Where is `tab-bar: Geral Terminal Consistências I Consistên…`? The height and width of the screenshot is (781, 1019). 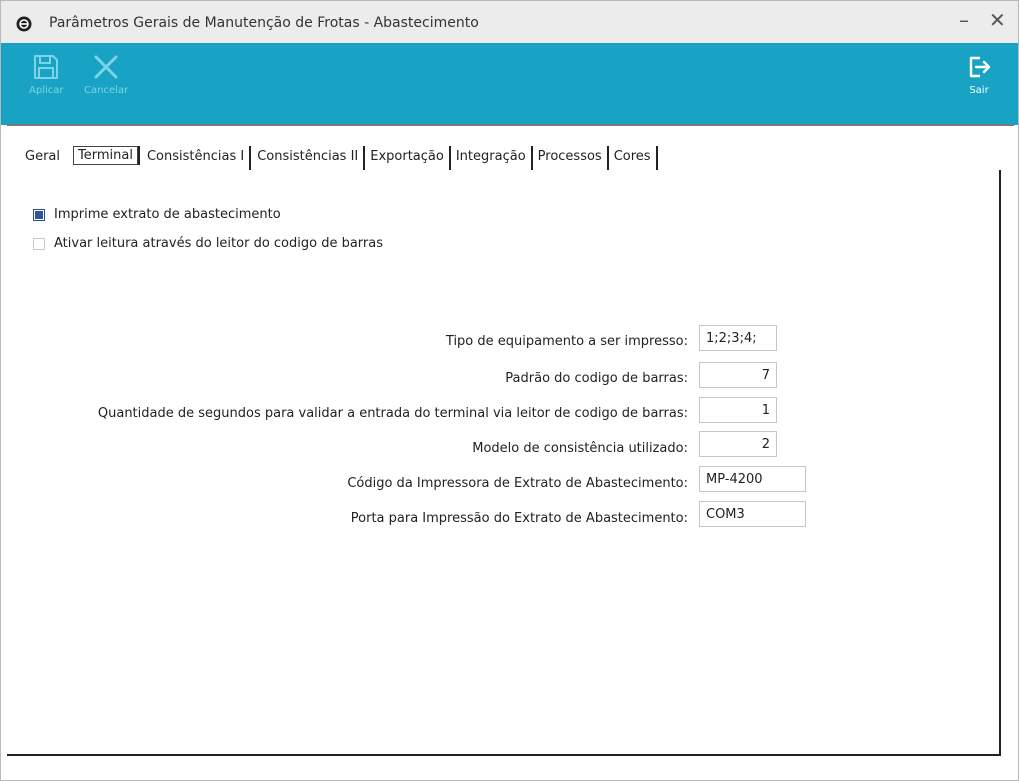 tab-bar: Geral Terminal Consistências I Consistên… is located at coordinates (341, 157).